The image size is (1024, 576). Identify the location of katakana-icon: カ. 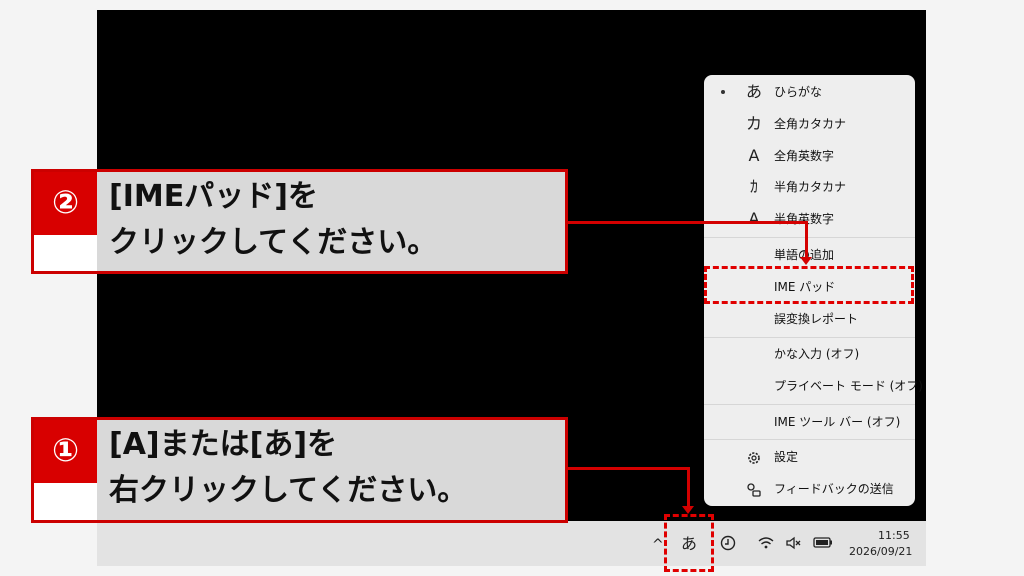
(753, 123).